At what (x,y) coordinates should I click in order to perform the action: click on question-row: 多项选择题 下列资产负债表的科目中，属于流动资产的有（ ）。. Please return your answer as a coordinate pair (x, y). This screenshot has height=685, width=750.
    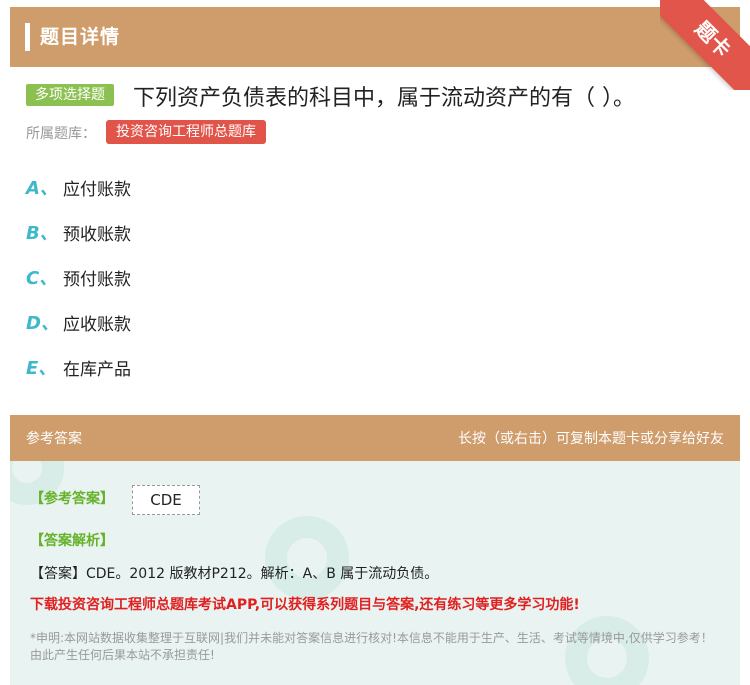
    Looking at the image, I should click on (383, 96).